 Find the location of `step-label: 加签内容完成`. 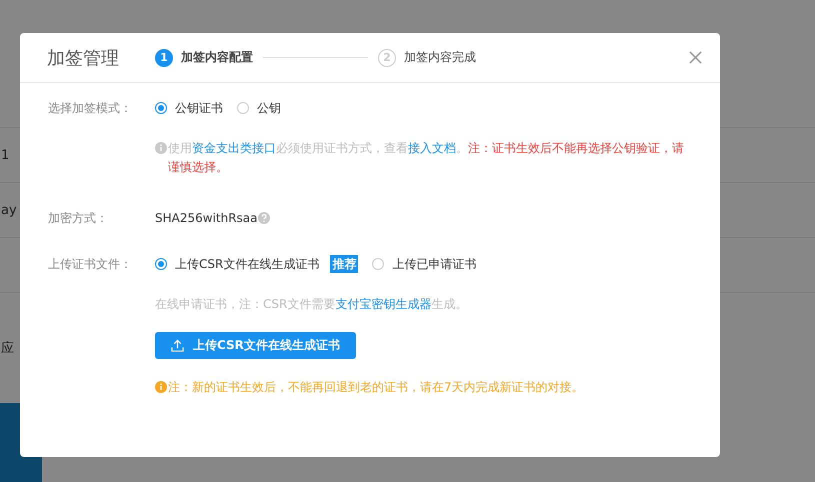

step-label: 加签内容完成 is located at coordinates (440, 57).